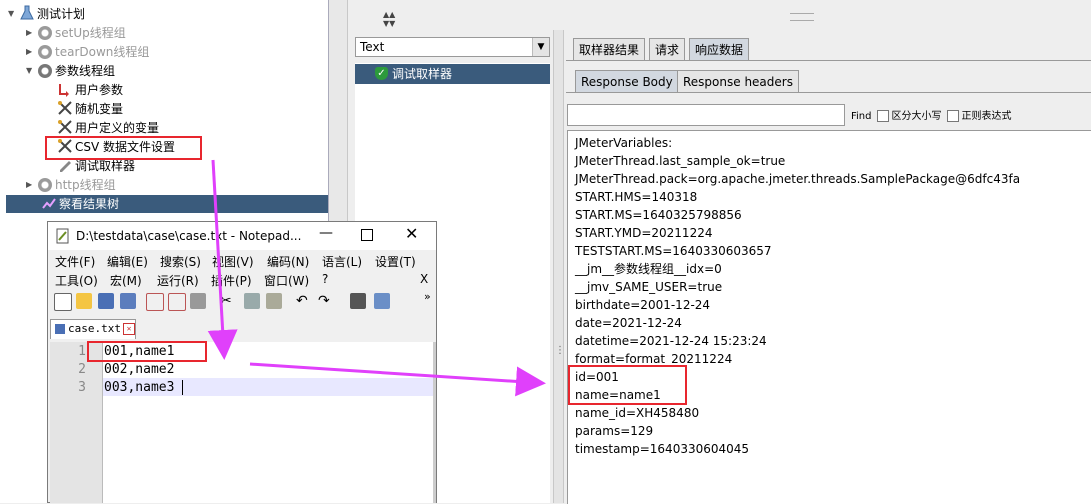  Describe the element at coordinates (222, 259) in the screenshot. I see `arrow-config-to-file` at that location.